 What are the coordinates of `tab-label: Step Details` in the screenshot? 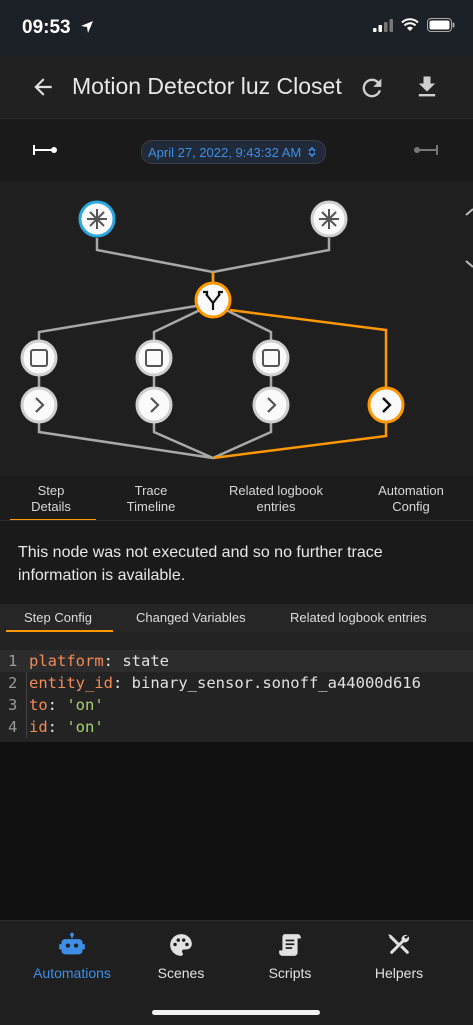 It's located at (51, 498).